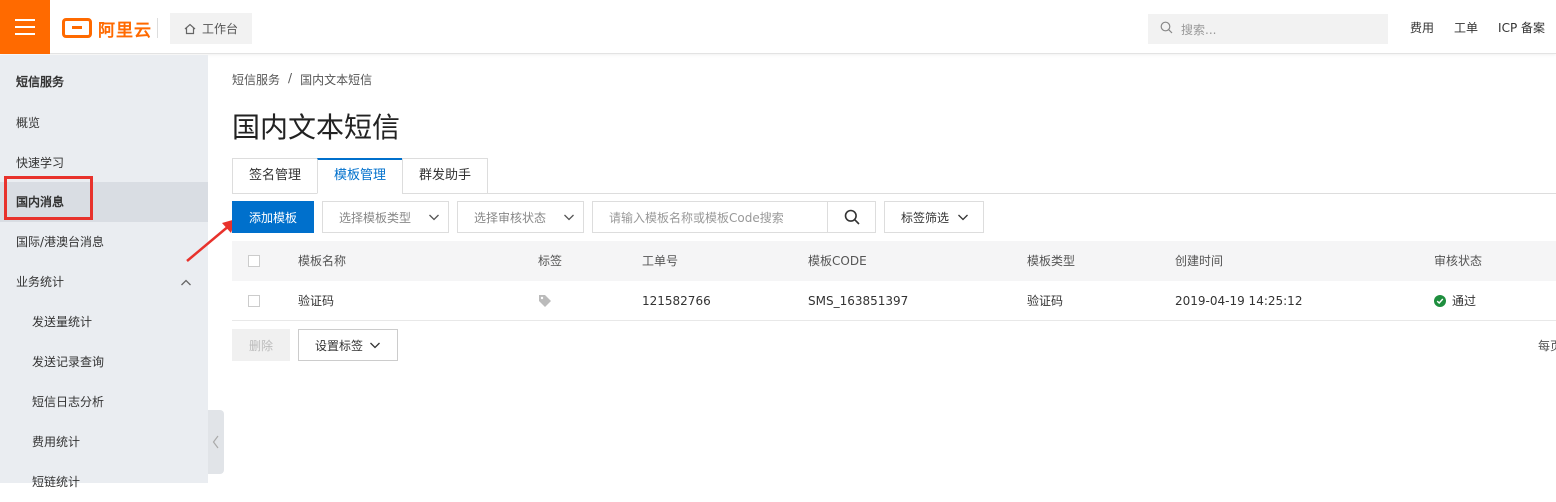 Image resolution: width=1556 pixels, height=502 pixels. What do you see at coordinates (1464, 301) in the screenshot?
I see `status-text: 通过` at bounding box center [1464, 301].